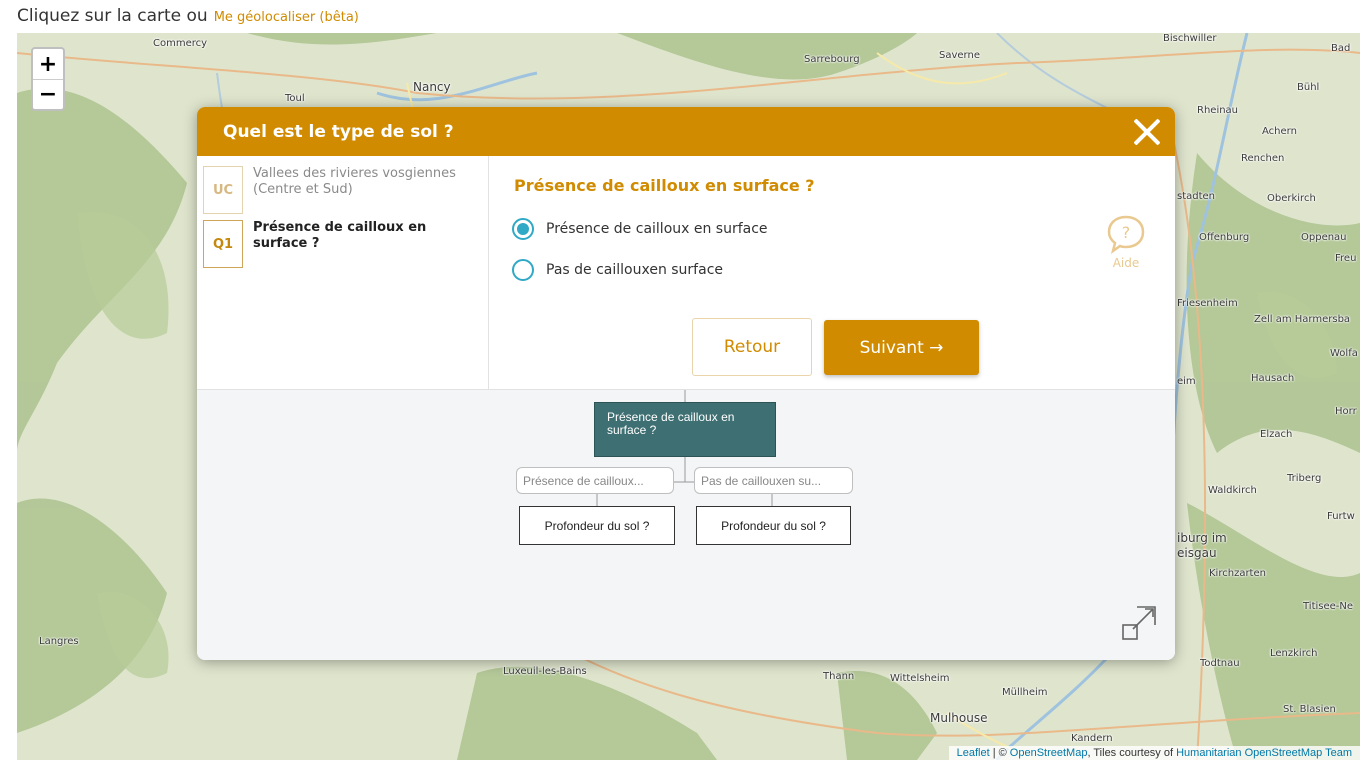 The height and width of the screenshot is (760, 1360). I want to click on place-label: Saverne, so click(959, 55).